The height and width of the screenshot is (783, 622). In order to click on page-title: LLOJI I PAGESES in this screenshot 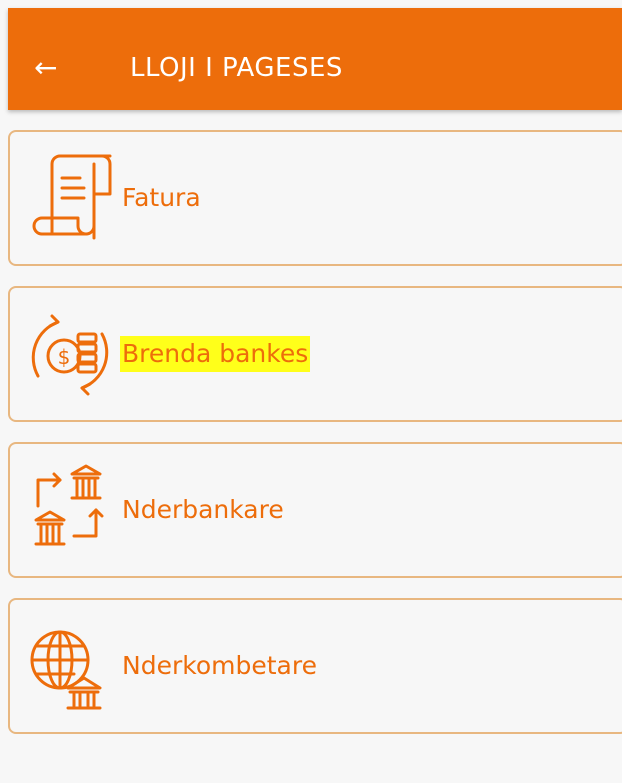, I will do `click(236, 68)`.